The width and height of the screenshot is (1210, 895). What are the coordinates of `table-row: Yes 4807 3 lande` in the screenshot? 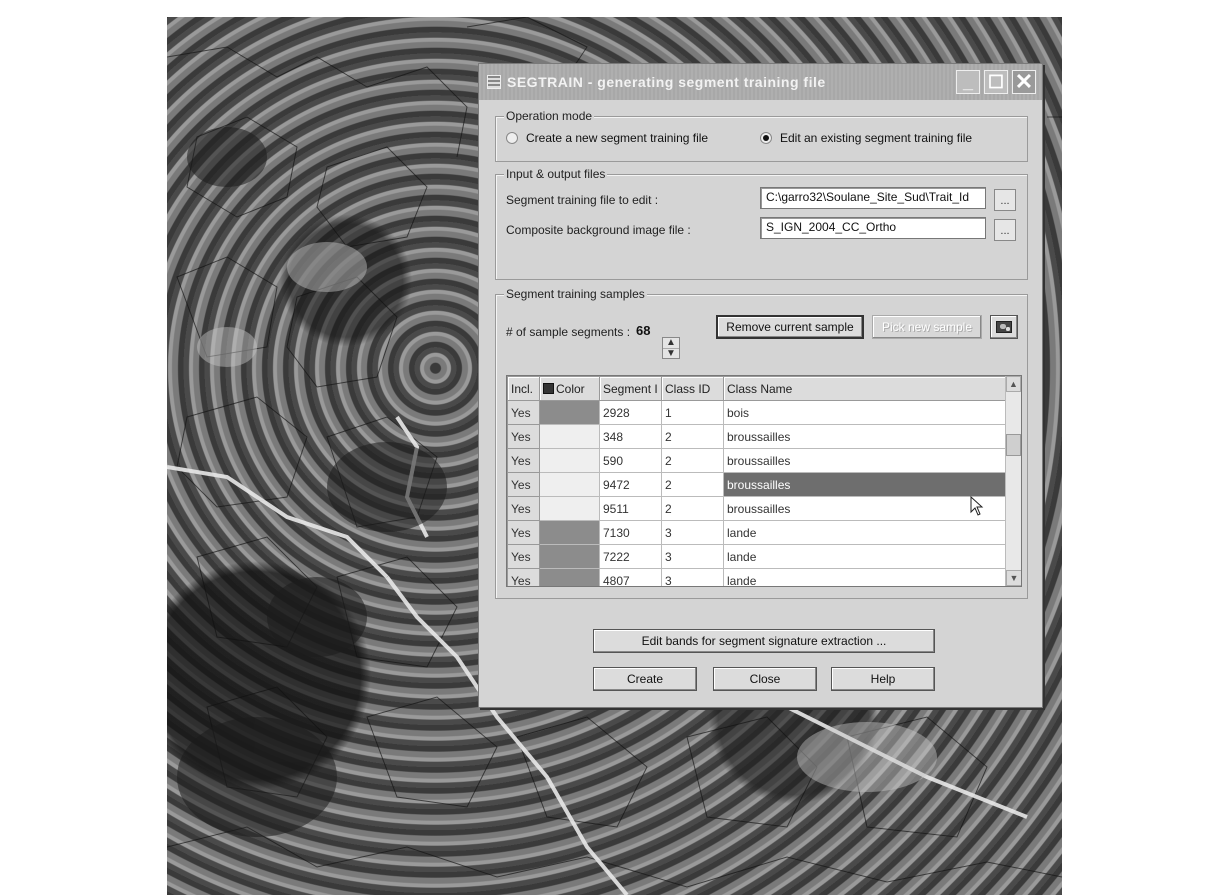 It's located at (757, 577).